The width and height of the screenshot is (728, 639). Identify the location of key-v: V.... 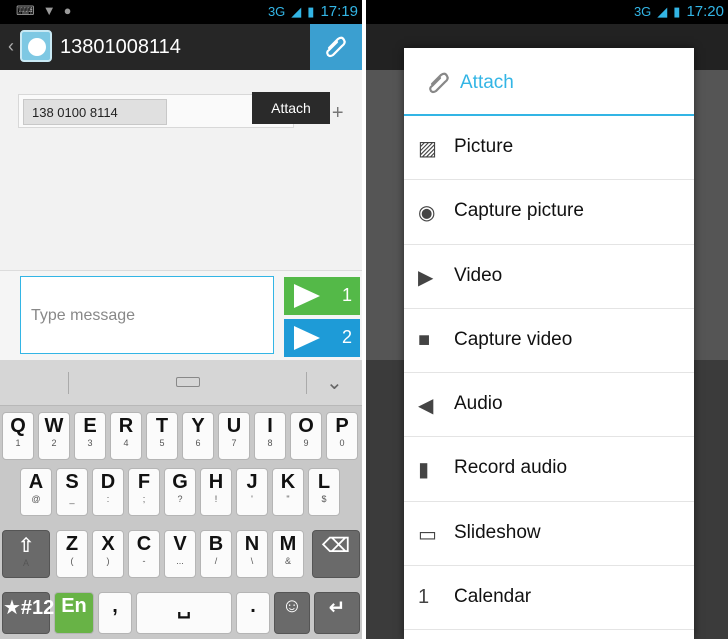
(180, 554).